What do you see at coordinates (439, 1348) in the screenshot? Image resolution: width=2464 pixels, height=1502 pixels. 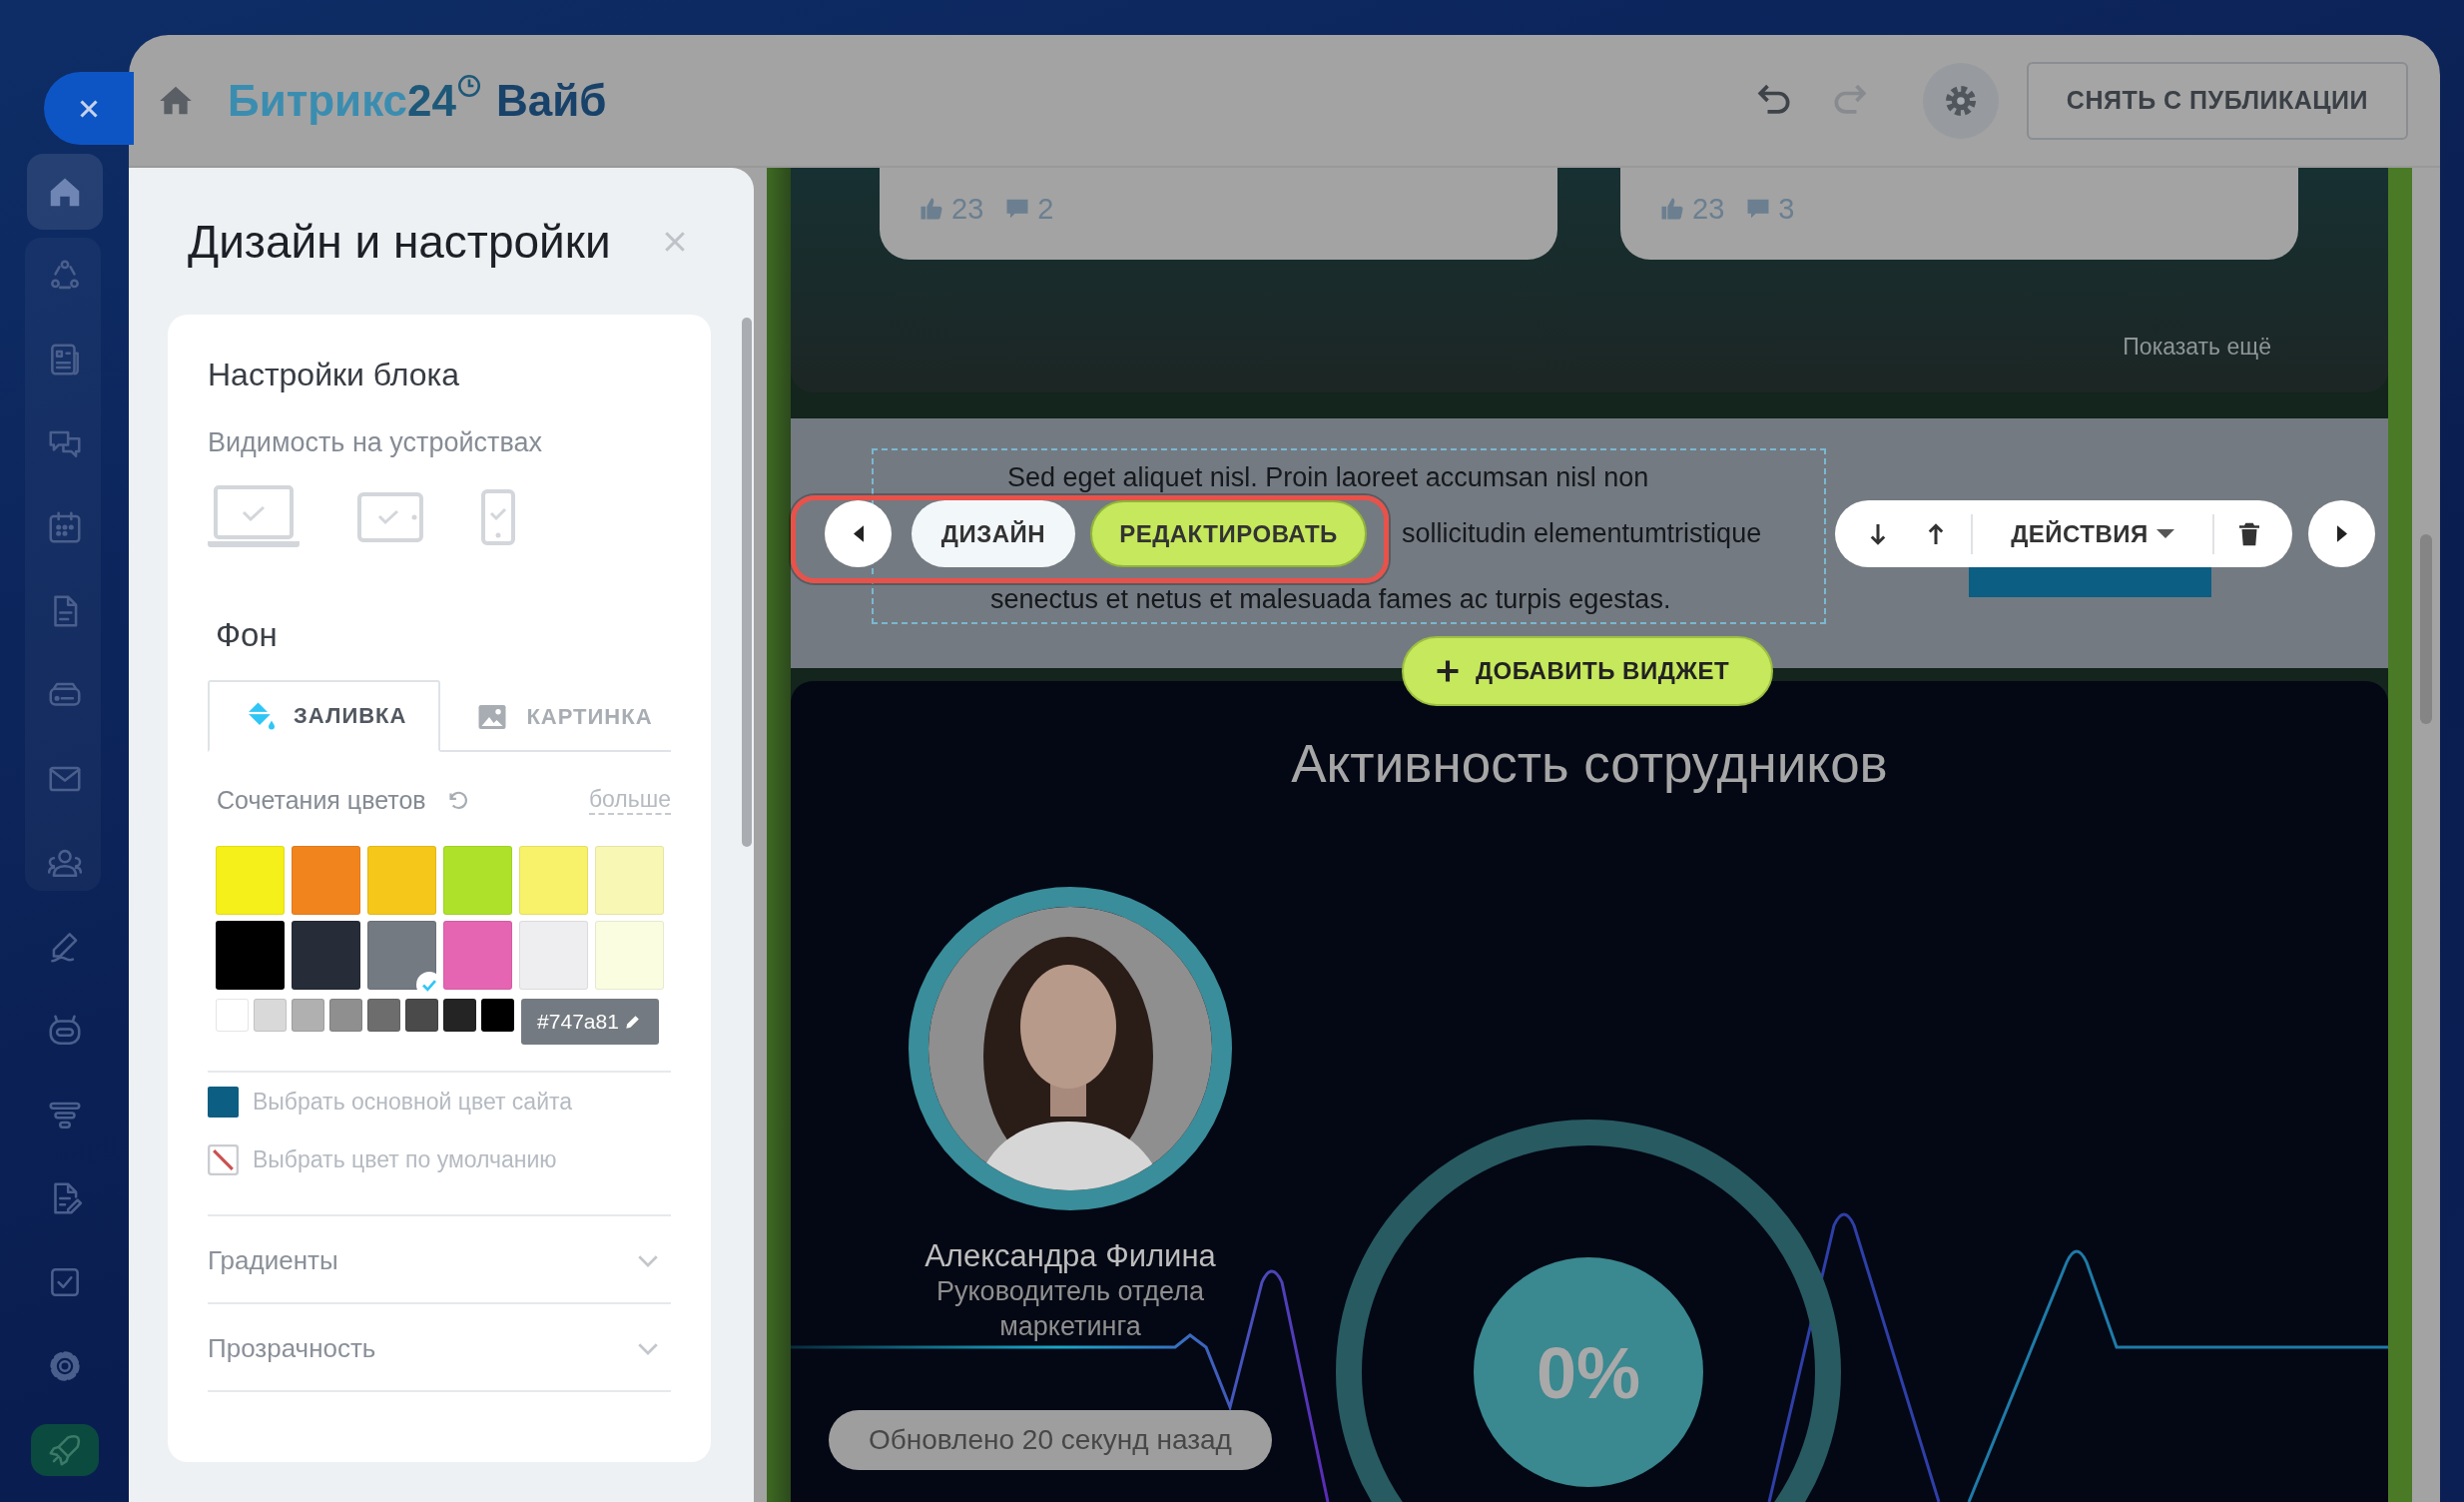 I see `accordion-header: Прозрачность` at bounding box center [439, 1348].